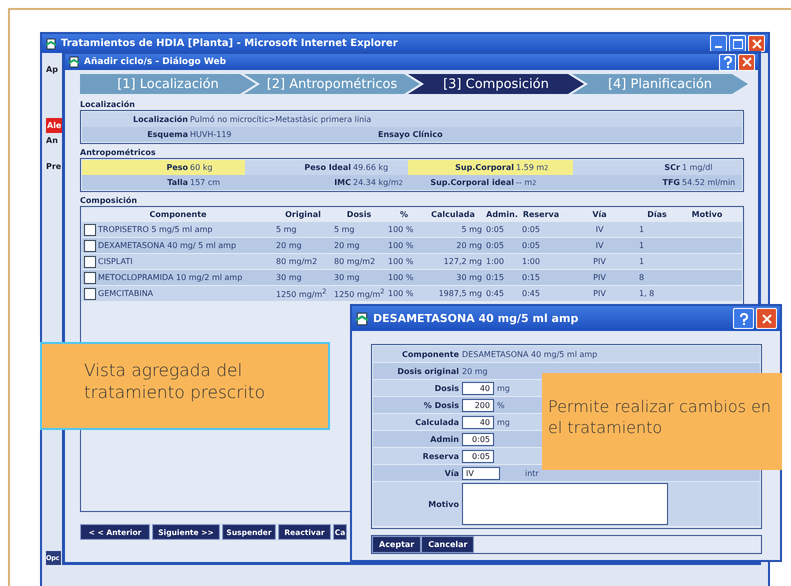  What do you see at coordinates (671, 183) in the screenshot?
I see `field-label: TFG` at bounding box center [671, 183].